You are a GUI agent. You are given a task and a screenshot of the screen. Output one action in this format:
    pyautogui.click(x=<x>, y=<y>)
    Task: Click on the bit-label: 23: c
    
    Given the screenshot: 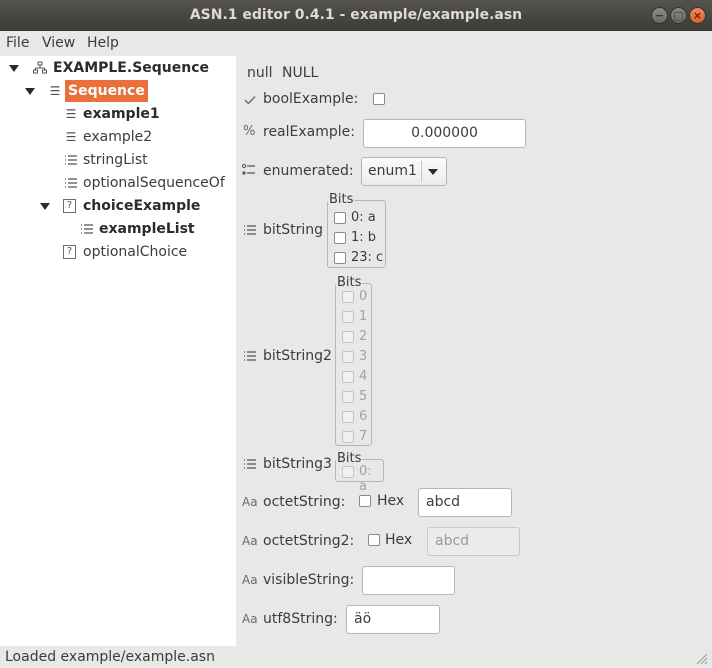 What is the action you would take?
    pyautogui.click(x=367, y=257)
    